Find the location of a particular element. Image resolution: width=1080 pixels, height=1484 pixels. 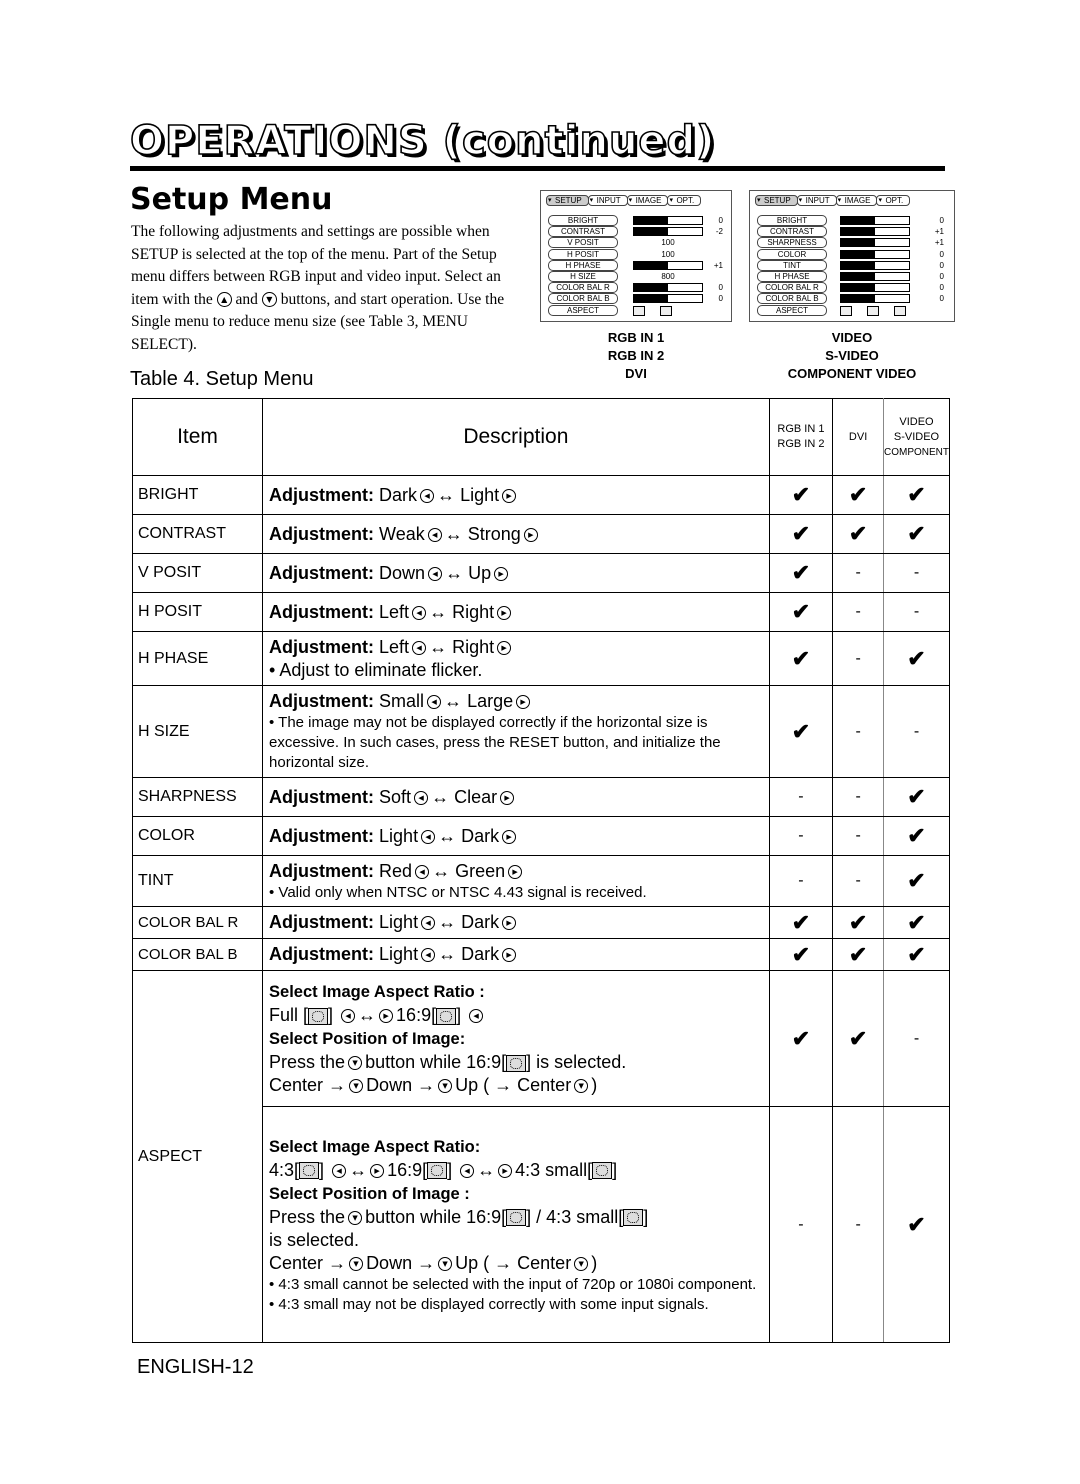

adjust-right-label: Green is located at coordinates (480, 870).